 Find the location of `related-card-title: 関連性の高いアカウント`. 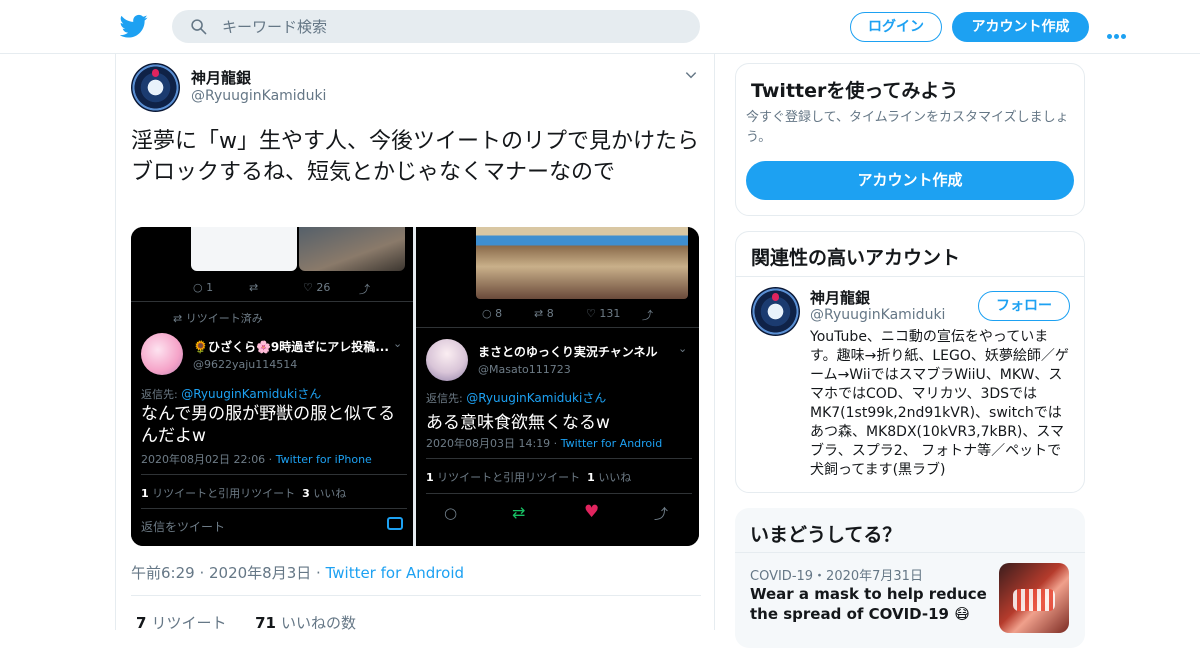

related-card-title: 関連性の高いアカウント is located at coordinates (856, 258).